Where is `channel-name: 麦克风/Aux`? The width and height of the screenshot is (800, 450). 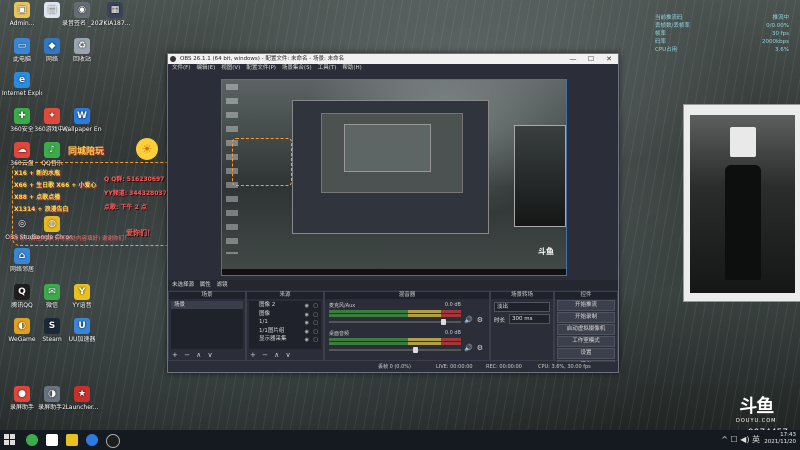
channel-name: 麦克风/Aux is located at coordinates (342, 306).